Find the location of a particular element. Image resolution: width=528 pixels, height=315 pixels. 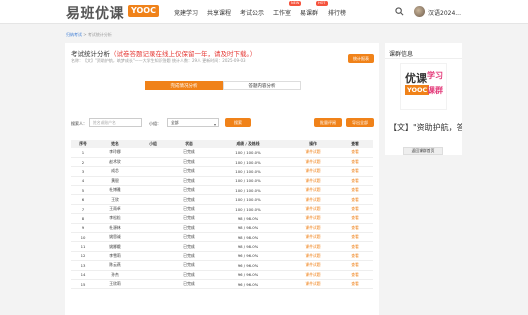

export-report-button: 统计报表 is located at coordinates (361, 58).